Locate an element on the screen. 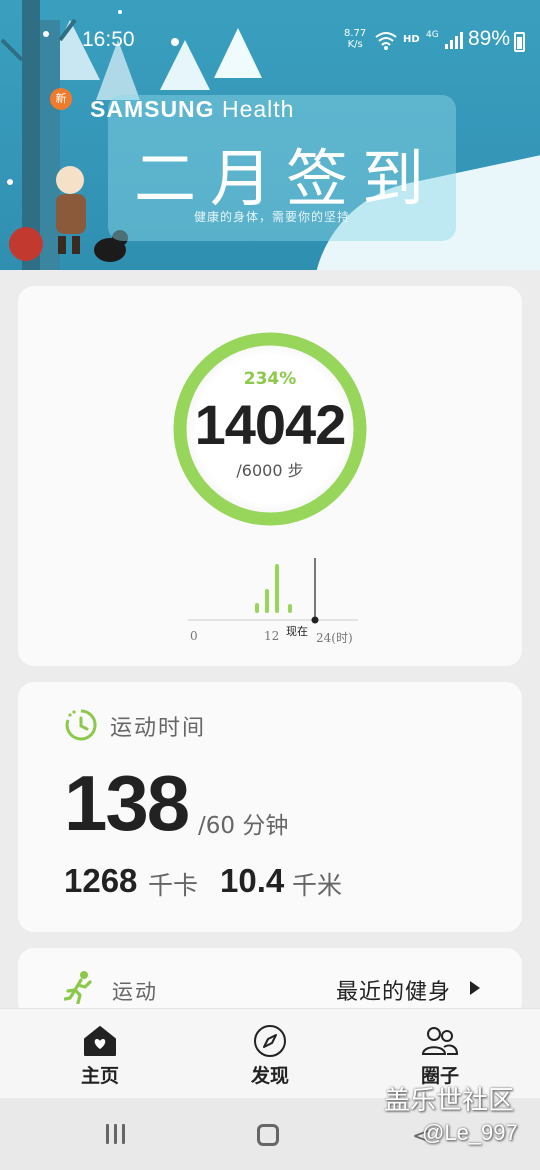  calories-value: 1268 is located at coordinates (101, 880).